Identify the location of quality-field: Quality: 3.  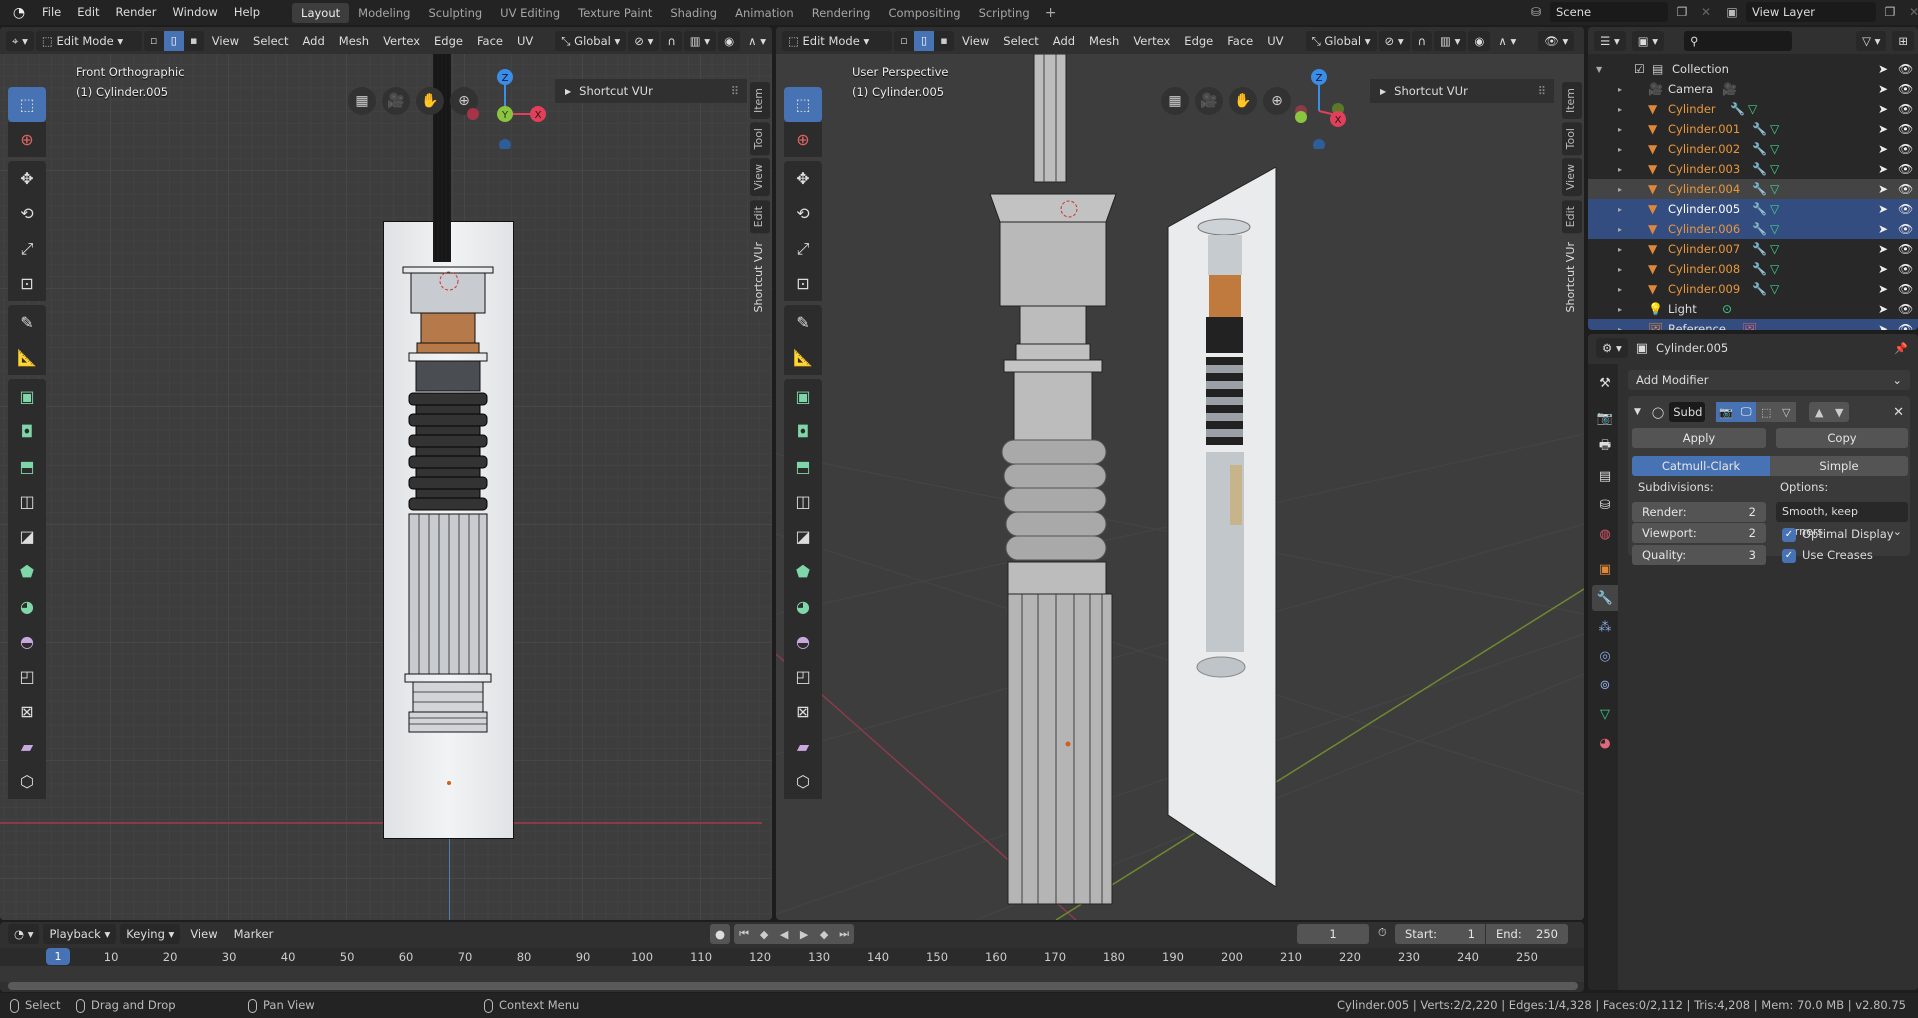
(1699, 555).